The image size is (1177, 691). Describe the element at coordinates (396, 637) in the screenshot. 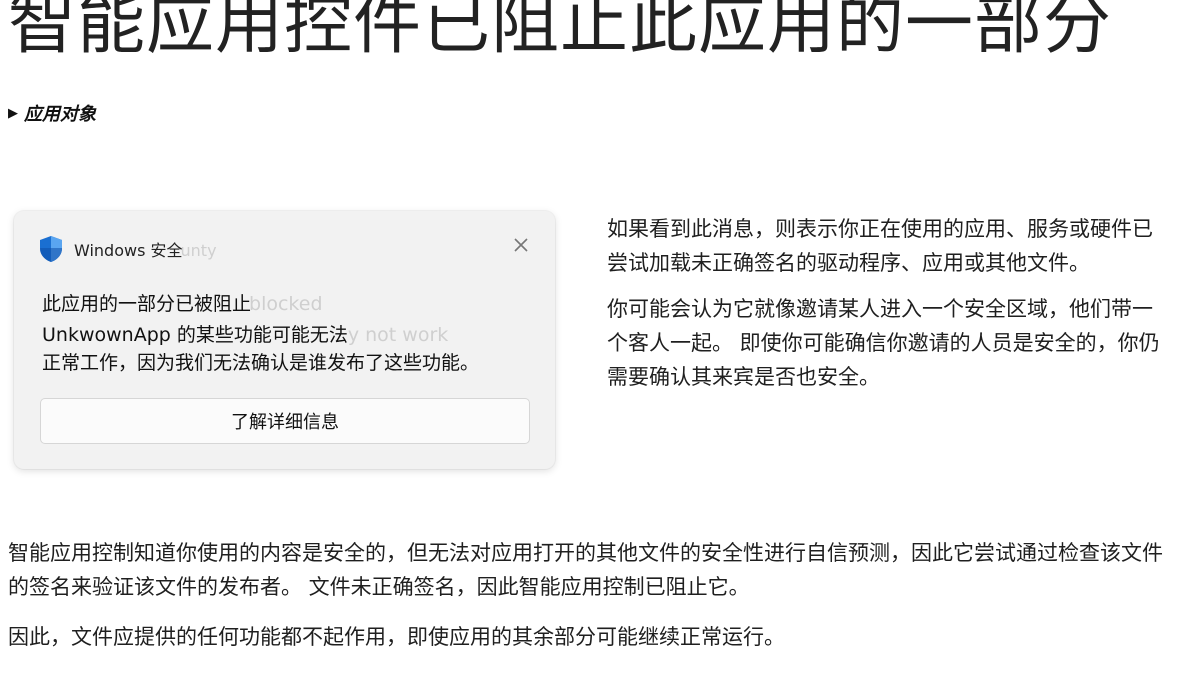

I see `body-paragraph-2: 因此，文件应提供的任何功能都不起作用，即使应用的其余部分可能继续正常运行。` at that location.